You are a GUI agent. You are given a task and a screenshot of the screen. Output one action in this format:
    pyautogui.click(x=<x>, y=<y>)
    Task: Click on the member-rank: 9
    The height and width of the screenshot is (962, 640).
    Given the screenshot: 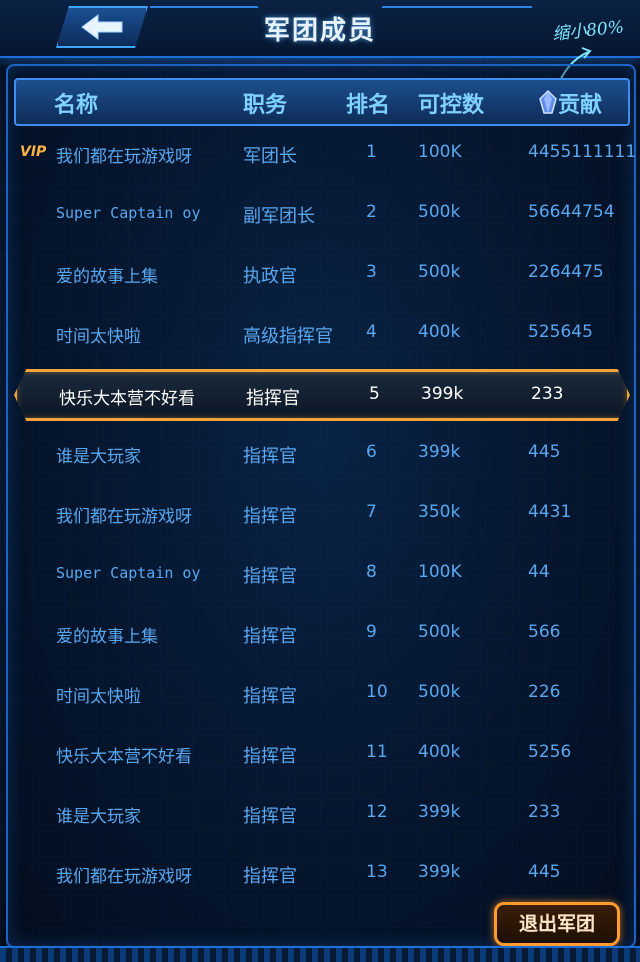 What is the action you would take?
    pyautogui.click(x=371, y=632)
    